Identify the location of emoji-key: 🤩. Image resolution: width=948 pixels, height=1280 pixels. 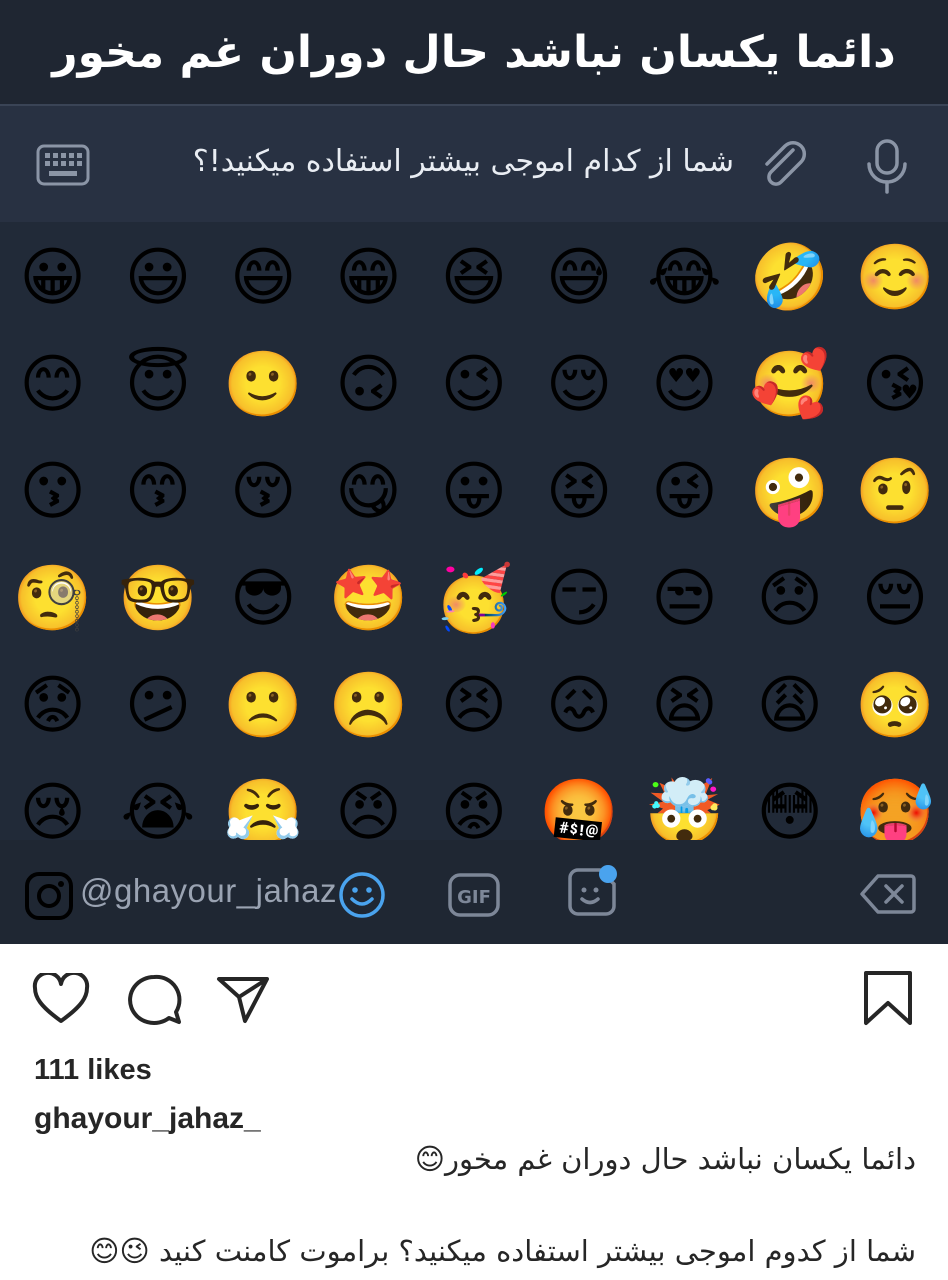
(369, 599).